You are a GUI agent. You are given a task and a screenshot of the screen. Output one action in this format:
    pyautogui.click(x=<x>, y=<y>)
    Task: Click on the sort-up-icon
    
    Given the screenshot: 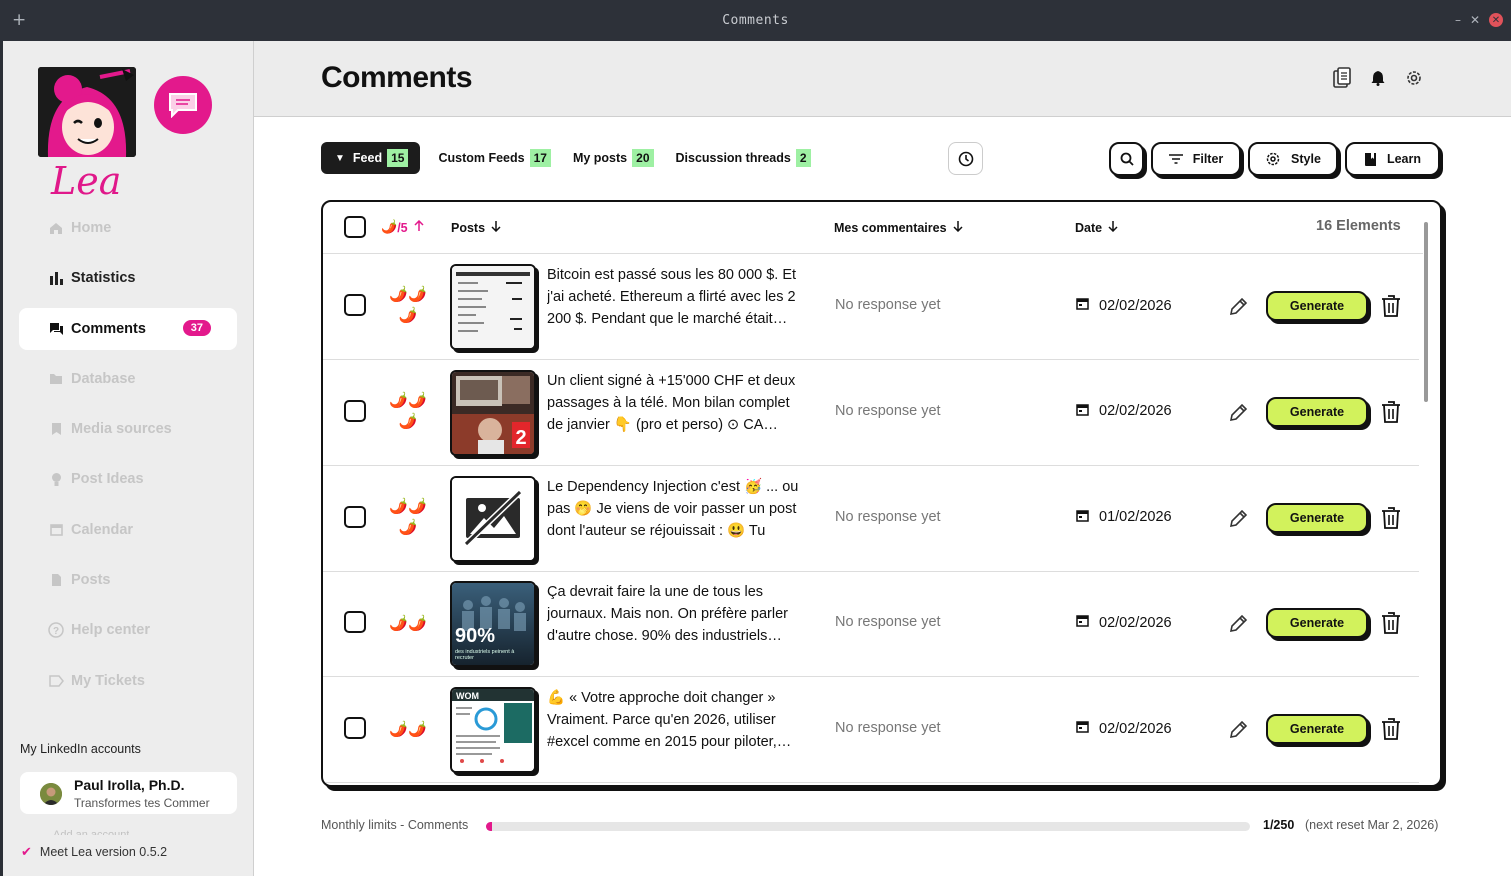 What is the action you would take?
    pyautogui.click(x=419, y=227)
    